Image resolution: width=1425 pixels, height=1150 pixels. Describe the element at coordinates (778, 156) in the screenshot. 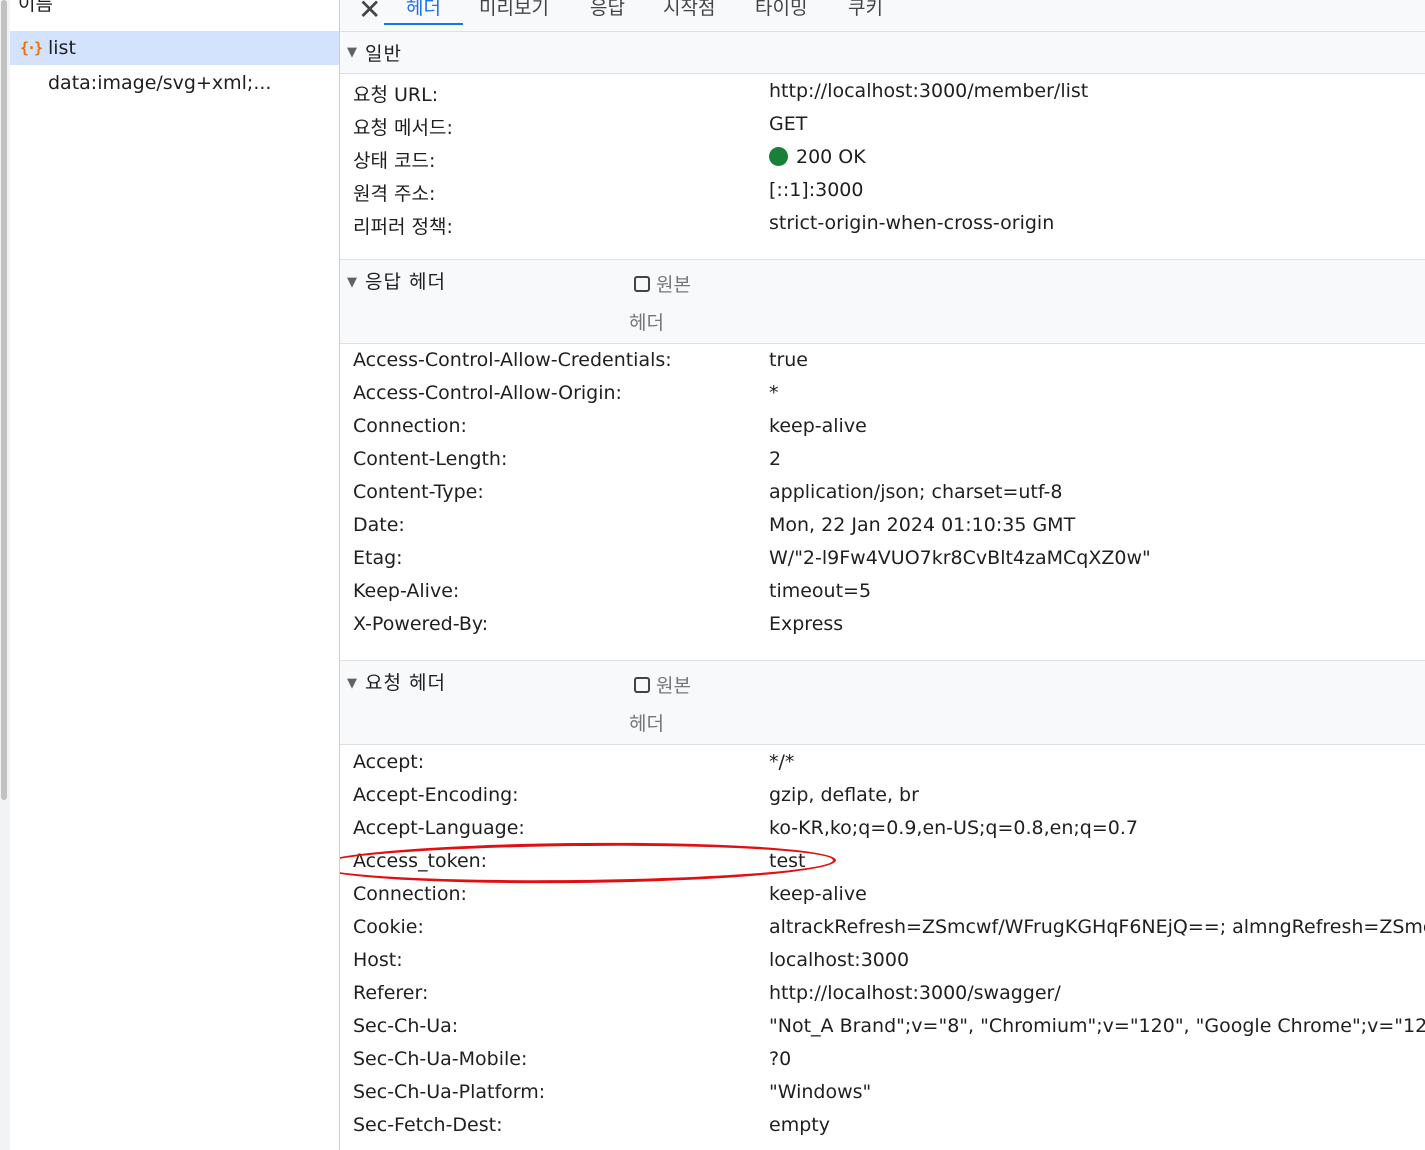

I see `status-ok-icon` at that location.